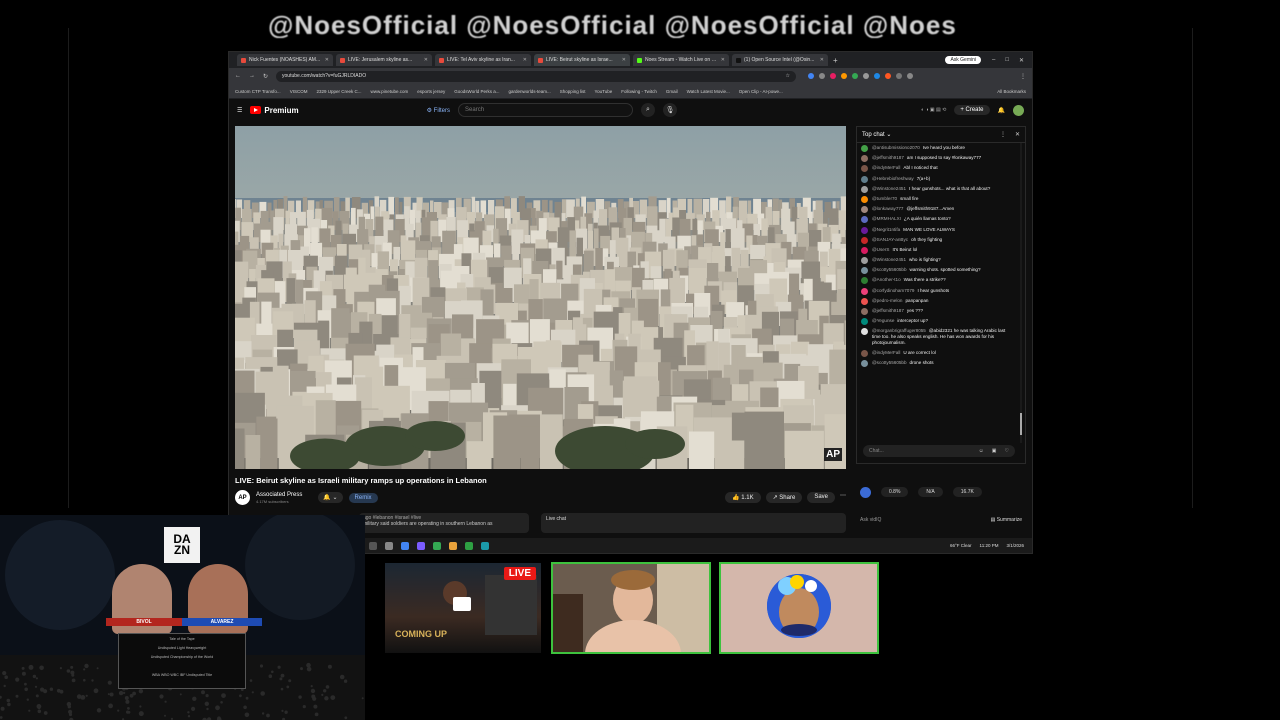 The height and width of the screenshot is (720, 1280). What do you see at coordinates (861, 76) in the screenshot?
I see `extension-icons` at bounding box center [861, 76].